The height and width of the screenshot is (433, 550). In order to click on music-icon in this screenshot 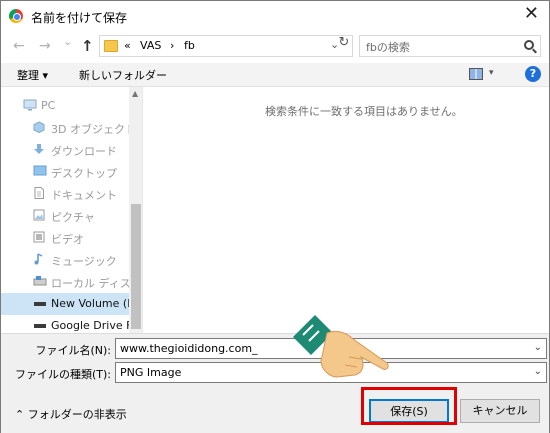, I will do `click(39, 259)`.